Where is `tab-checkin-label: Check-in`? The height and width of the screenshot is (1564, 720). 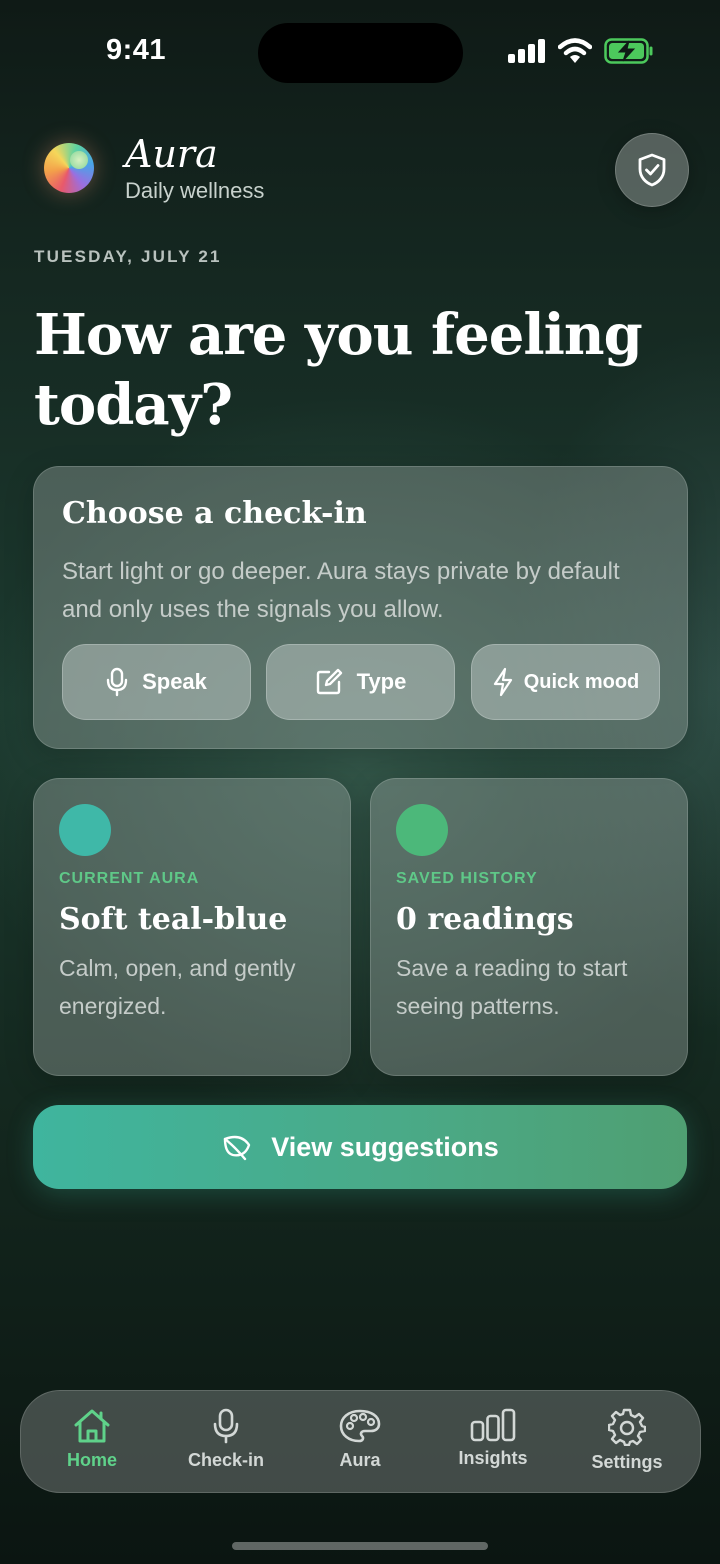 tab-checkin-label: Check-in is located at coordinates (226, 1460).